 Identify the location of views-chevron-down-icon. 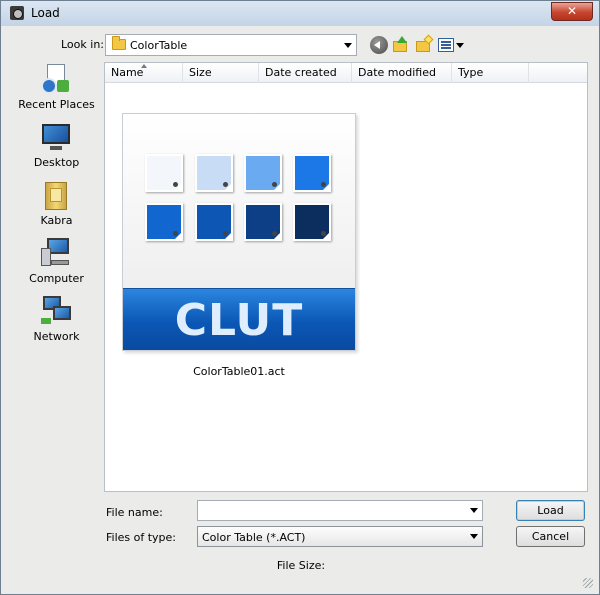
(460, 45).